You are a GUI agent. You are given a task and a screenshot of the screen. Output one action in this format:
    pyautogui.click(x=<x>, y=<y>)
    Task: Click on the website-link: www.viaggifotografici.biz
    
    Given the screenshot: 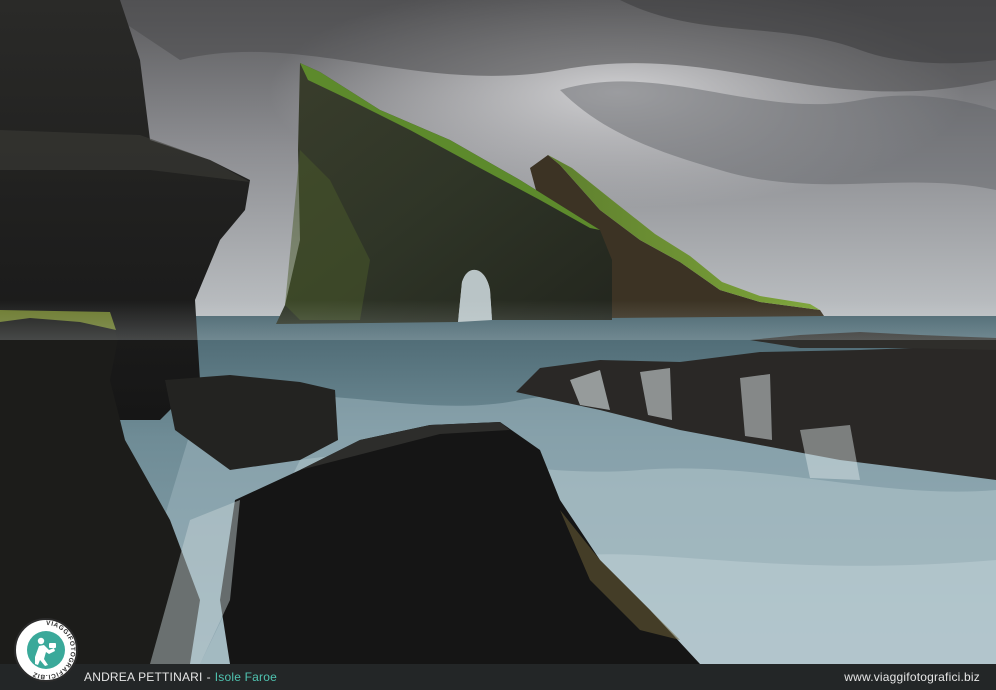 What is the action you would take?
    pyautogui.click(x=912, y=677)
    